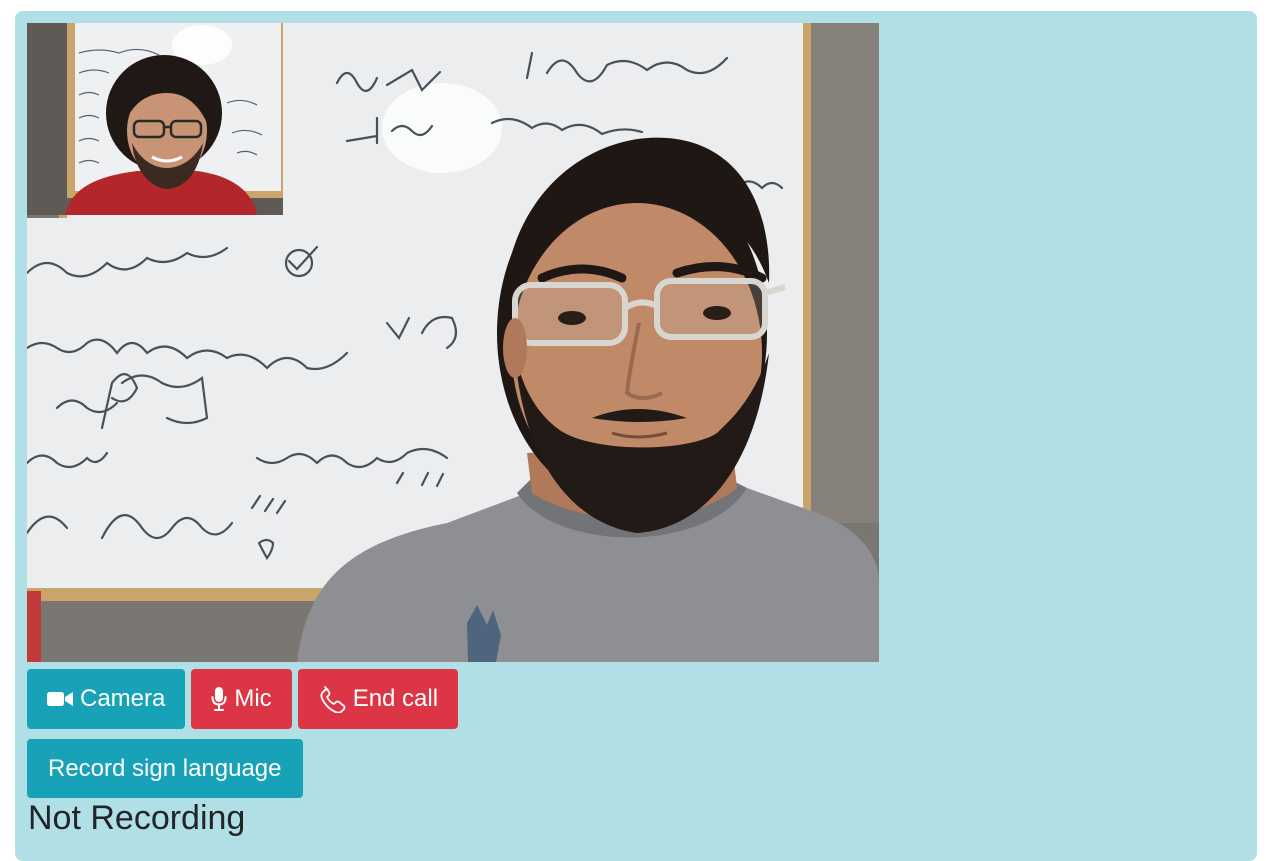 The height and width of the screenshot is (861, 1266). What do you see at coordinates (137, 818) in the screenshot?
I see `recording-status: Not Recording` at bounding box center [137, 818].